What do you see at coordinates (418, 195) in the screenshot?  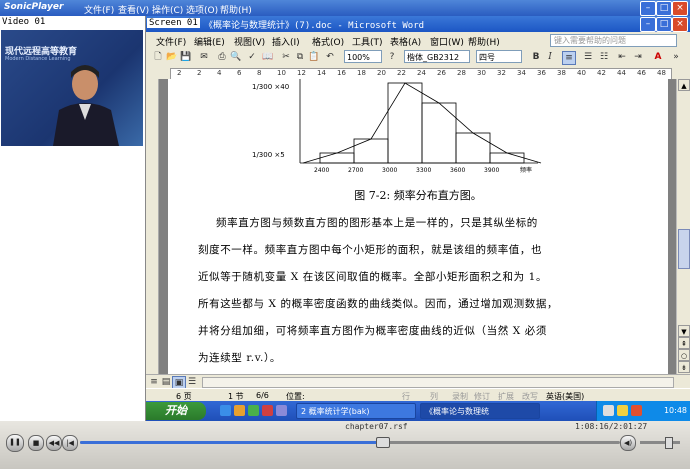 I see `figure-caption: 图 7-2: 频率分布直方图。` at bounding box center [418, 195].